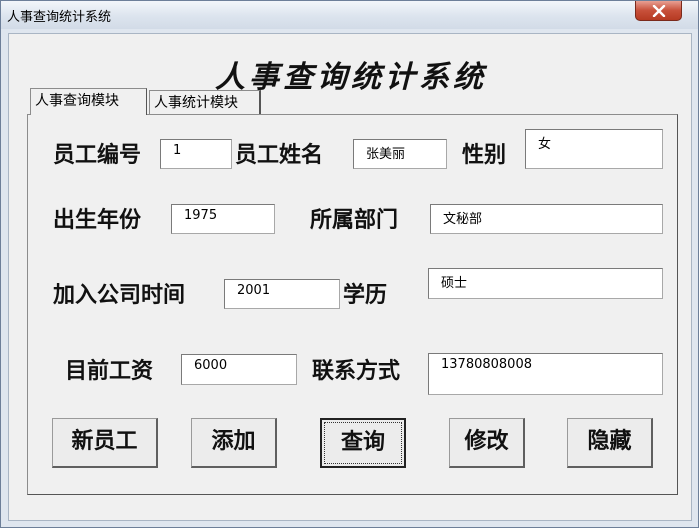 The height and width of the screenshot is (528, 699). What do you see at coordinates (546, 219) in the screenshot?
I see `department-field: 文秘部` at bounding box center [546, 219].